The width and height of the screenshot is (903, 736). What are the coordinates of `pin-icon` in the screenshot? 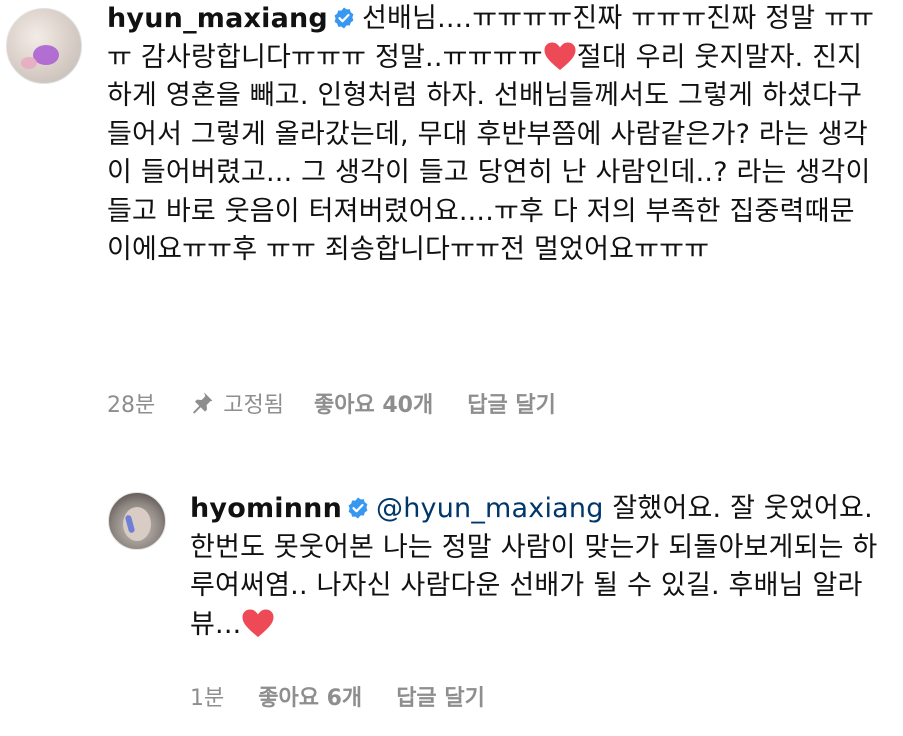 It's located at (203, 403).